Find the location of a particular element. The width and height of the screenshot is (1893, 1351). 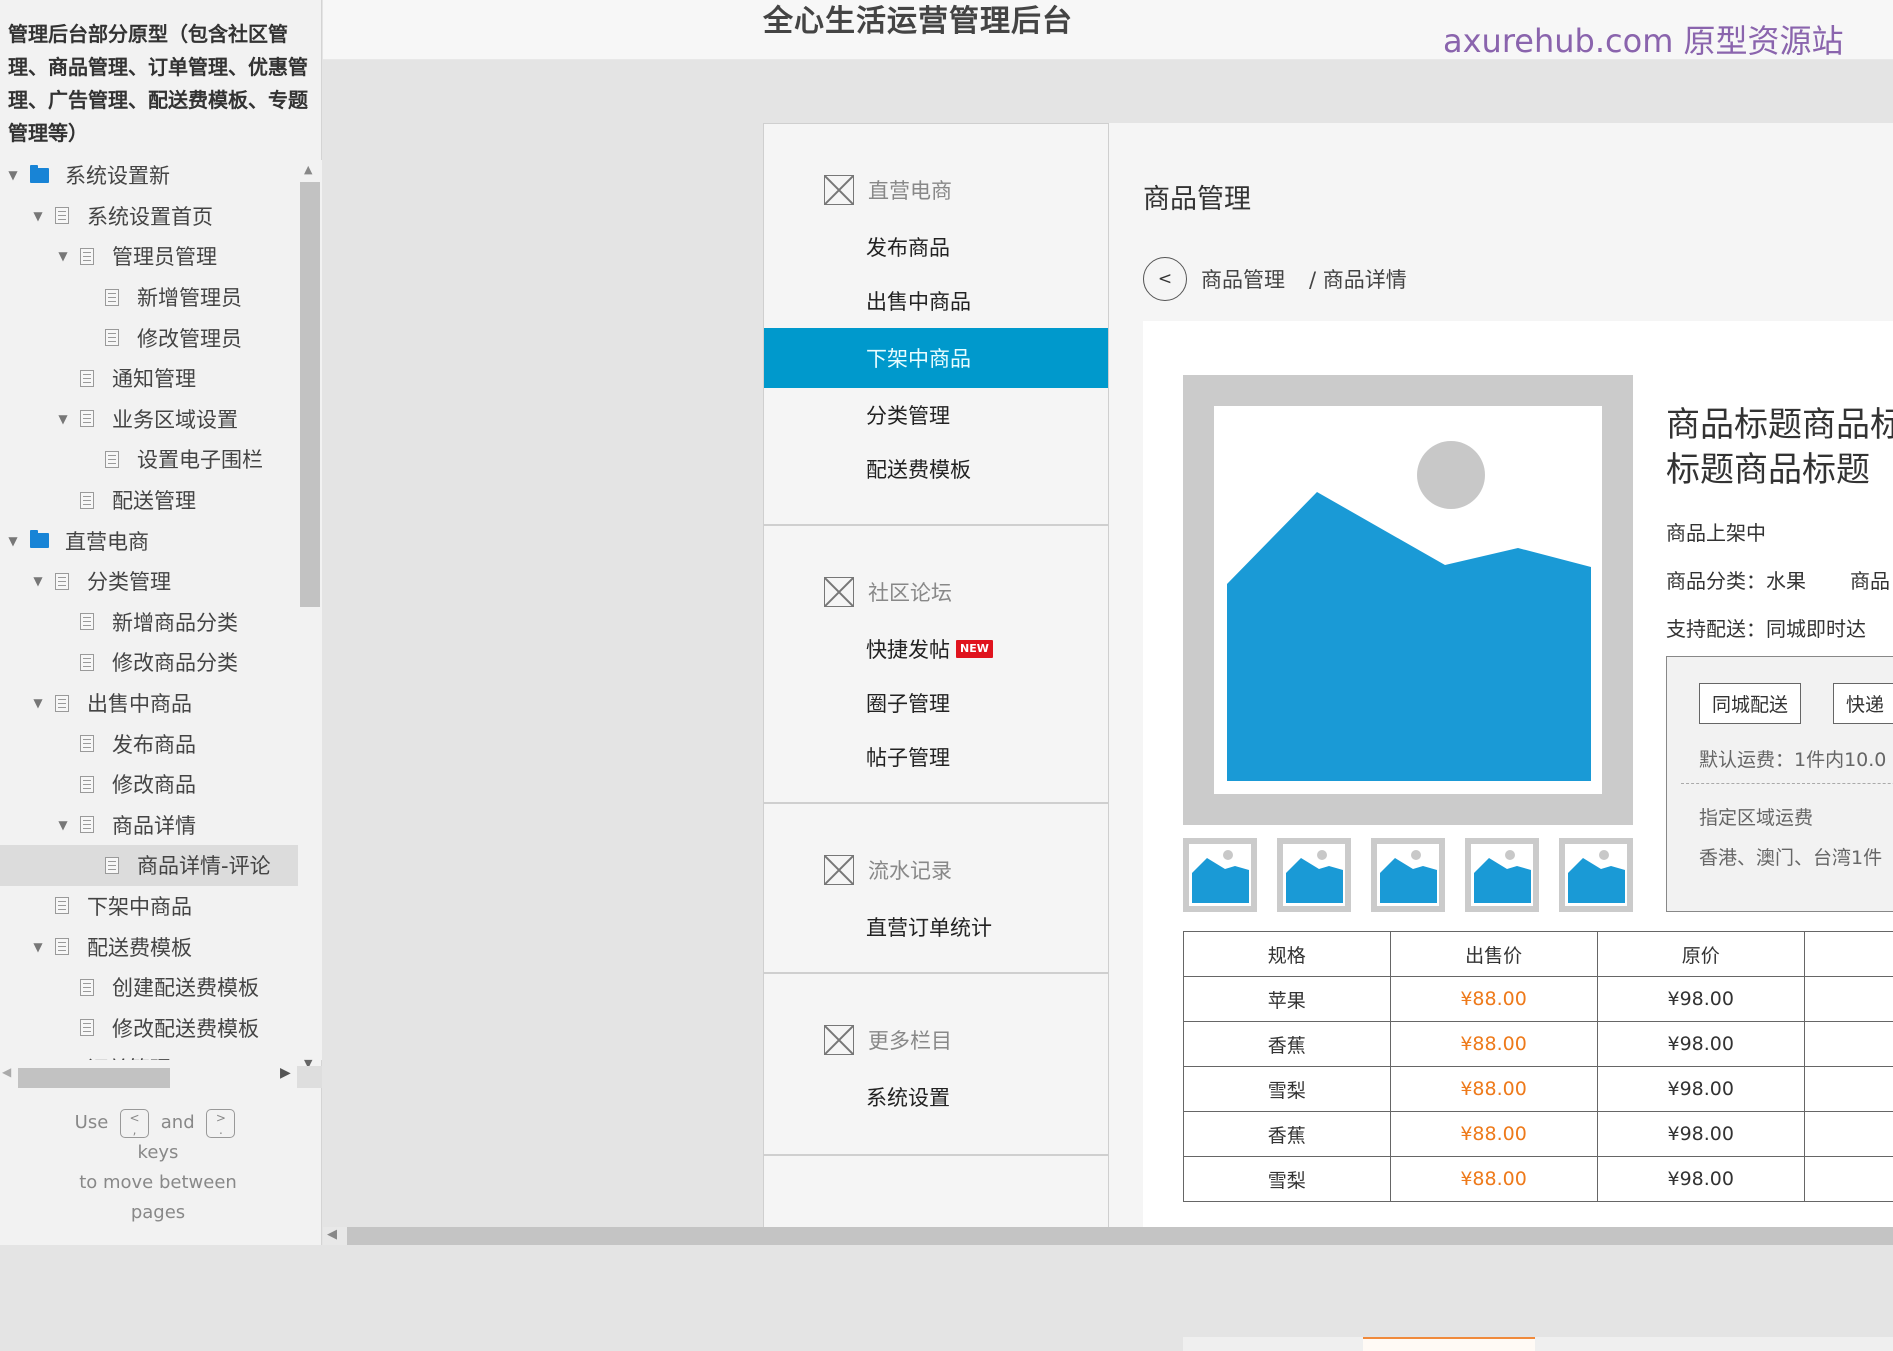

sitemap-item-label: 修改管理员 is located at coordinates (189, 338).